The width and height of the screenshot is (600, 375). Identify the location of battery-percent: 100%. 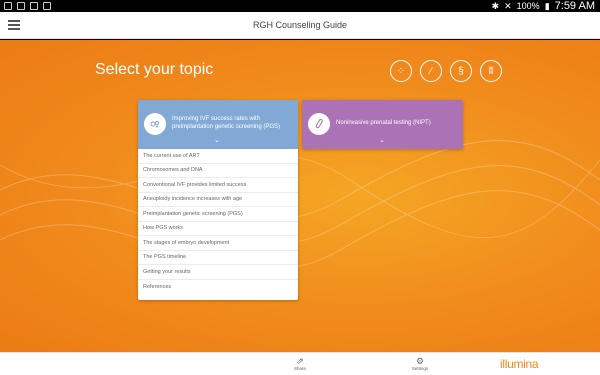
(528, 6).